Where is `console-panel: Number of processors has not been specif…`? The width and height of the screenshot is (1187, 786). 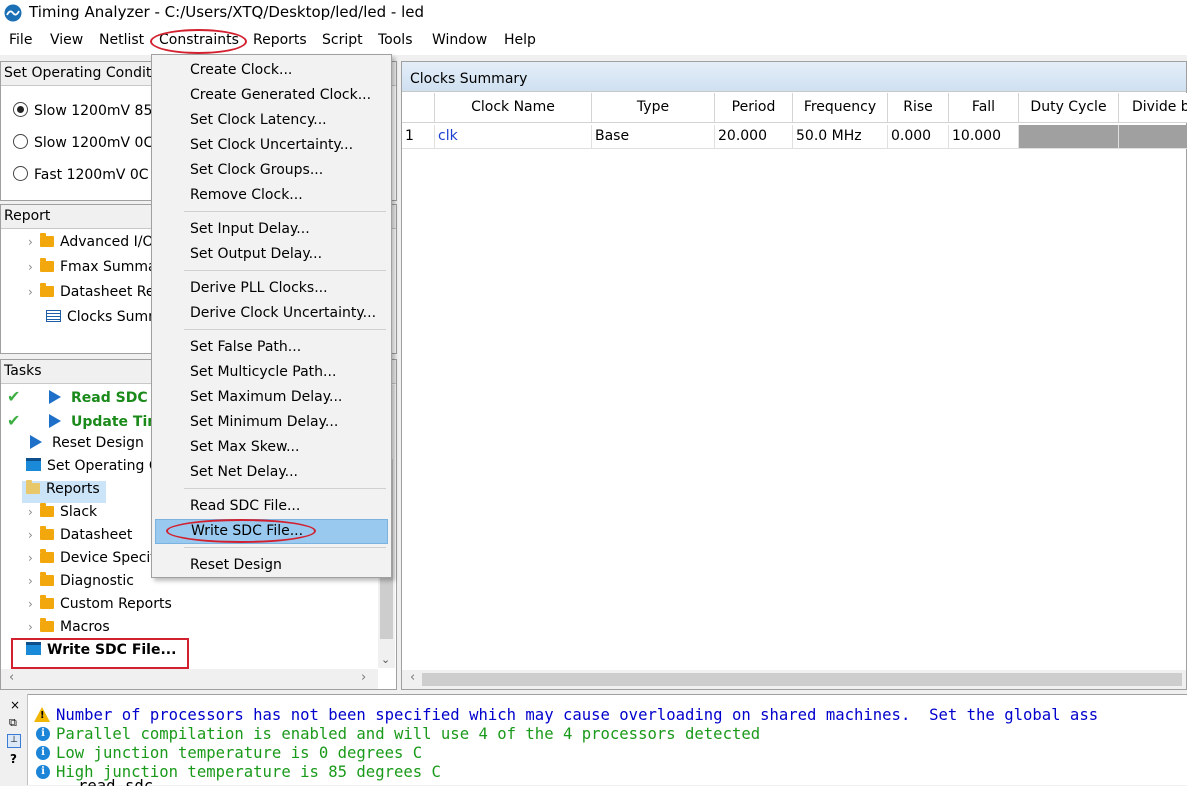
console-panel: Number of processors has not been specif… is located at coordinates (593, 740).